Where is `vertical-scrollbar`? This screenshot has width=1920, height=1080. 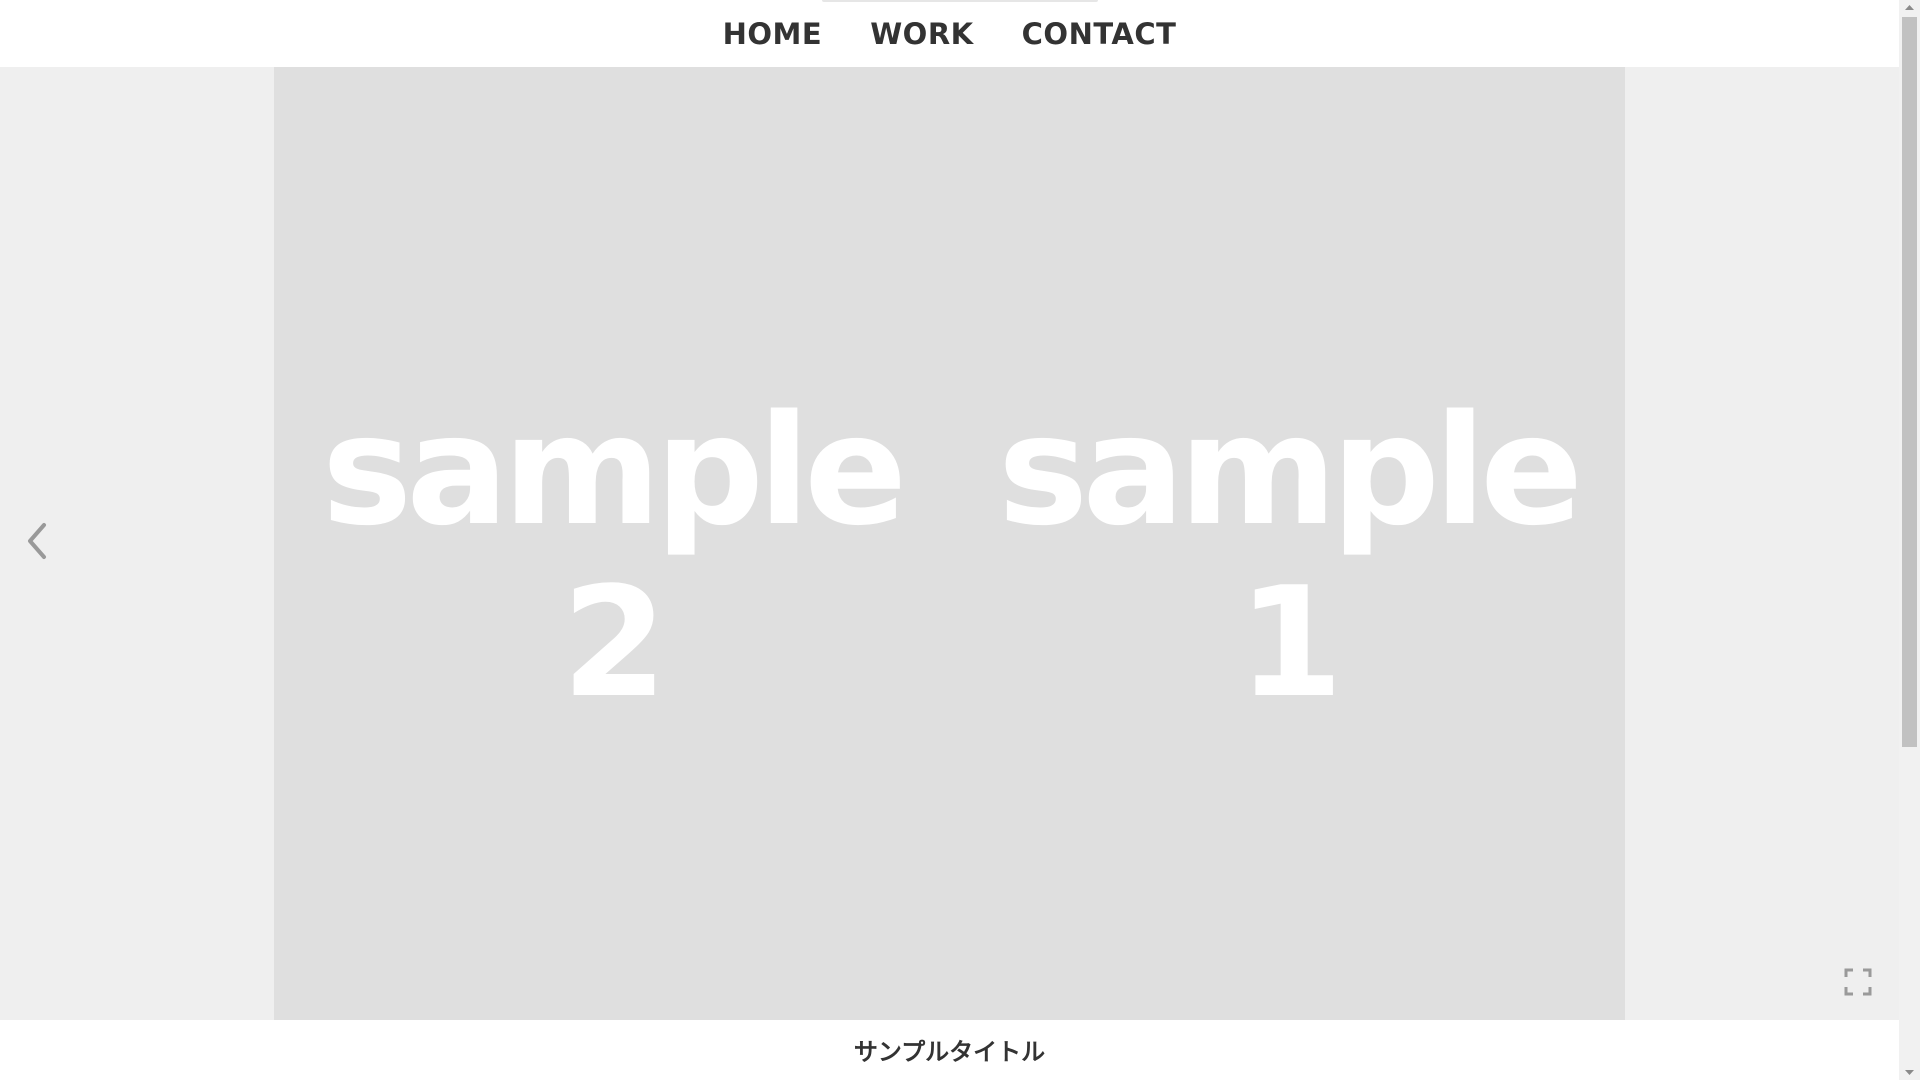
vertical-scrollbar is located at coordinates (1909, 540).